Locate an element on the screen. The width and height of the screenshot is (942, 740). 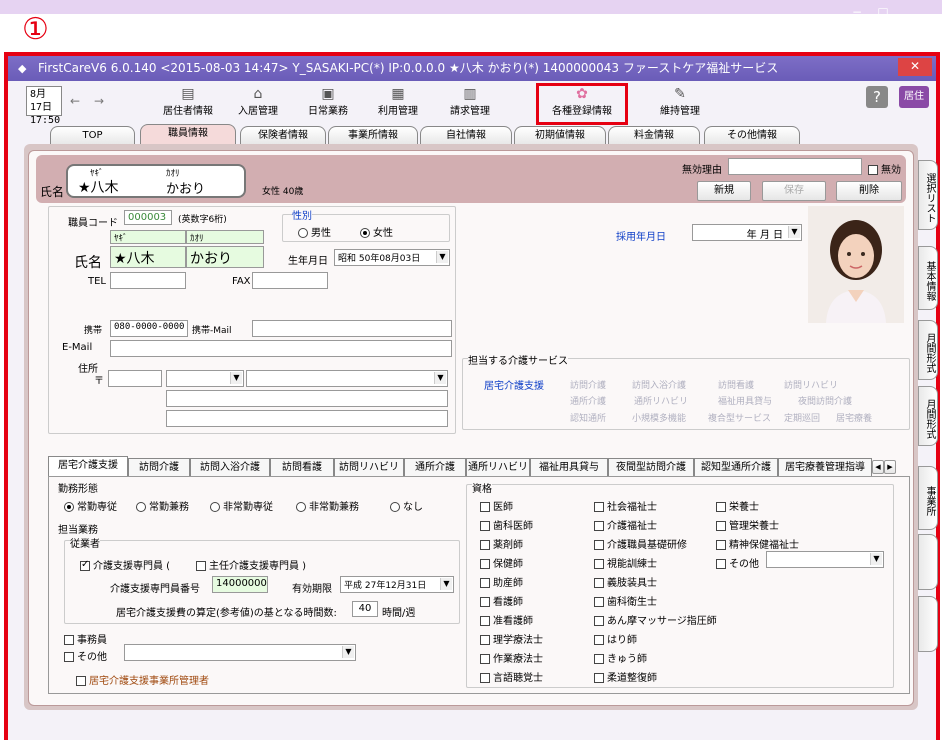
side-tab-monthly-2: 月間形式 is located at coordinates (928, 416).